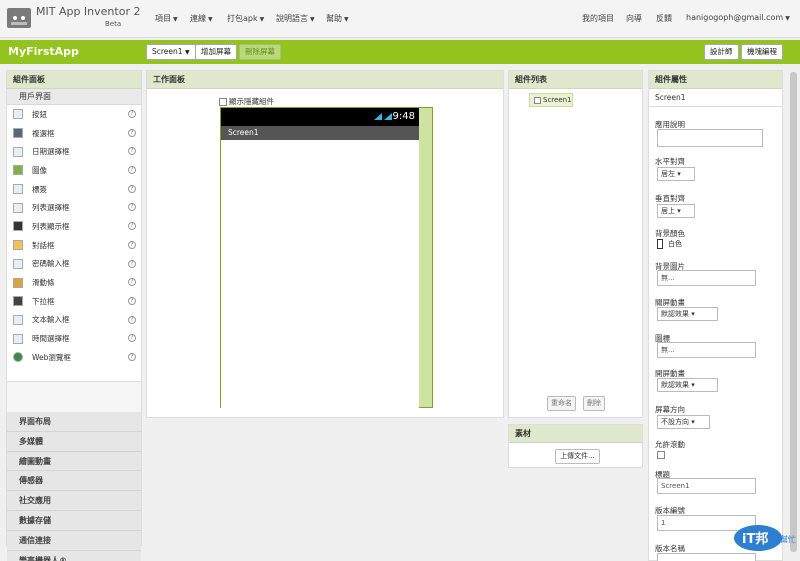 The image size is (800, 561). Describe the element at coordinates (74, 461) in the screenshot. I see `palette-category-drawing: 繪圖動畫` at that location.